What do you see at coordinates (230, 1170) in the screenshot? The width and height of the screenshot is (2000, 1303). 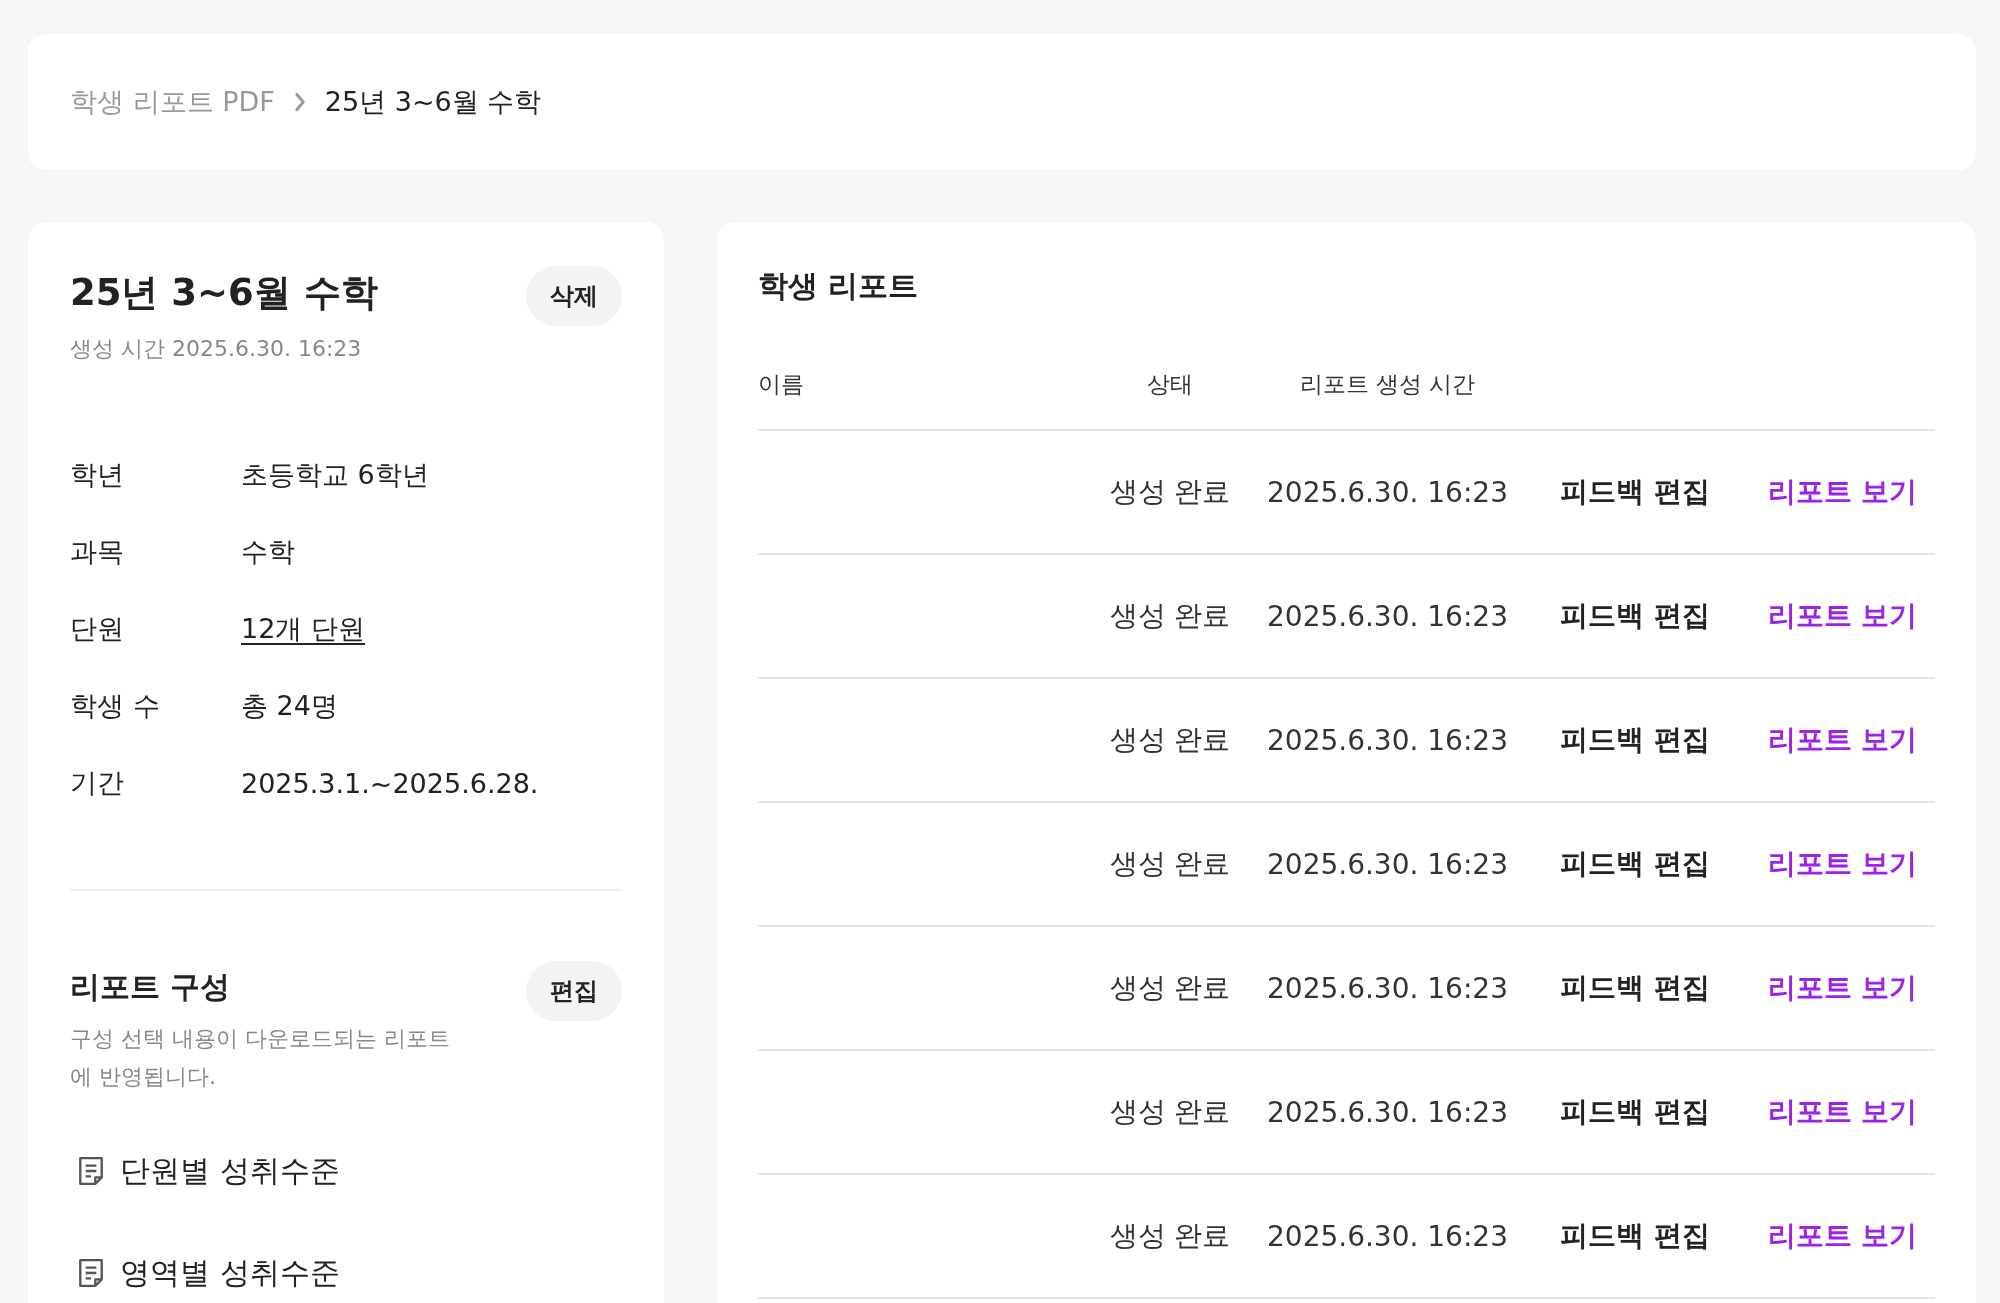 I see `section-item: 단원별 성취수준` at bounding box center [230, 1170].